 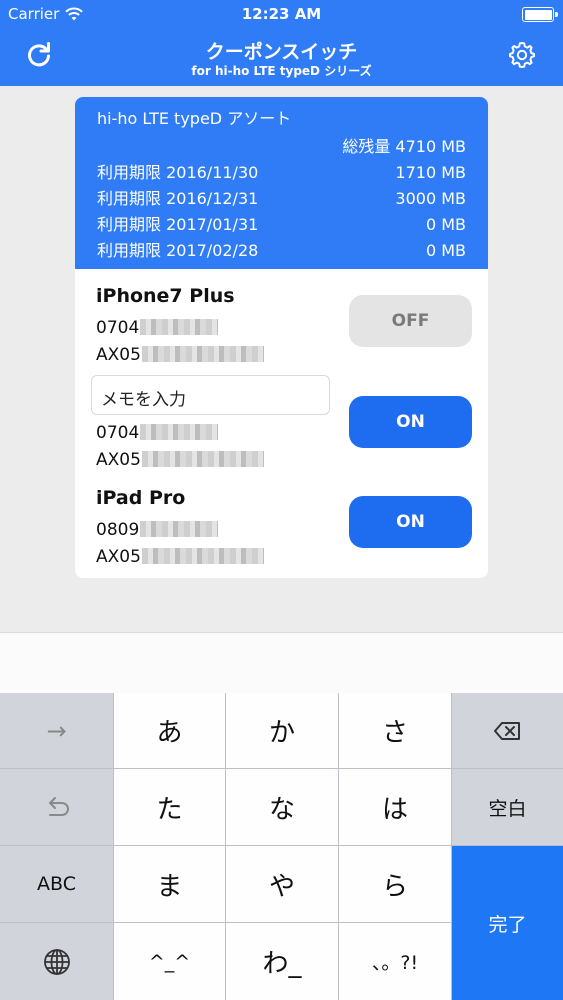 I want to click on key-ya: や, so click(x=282, y=884).